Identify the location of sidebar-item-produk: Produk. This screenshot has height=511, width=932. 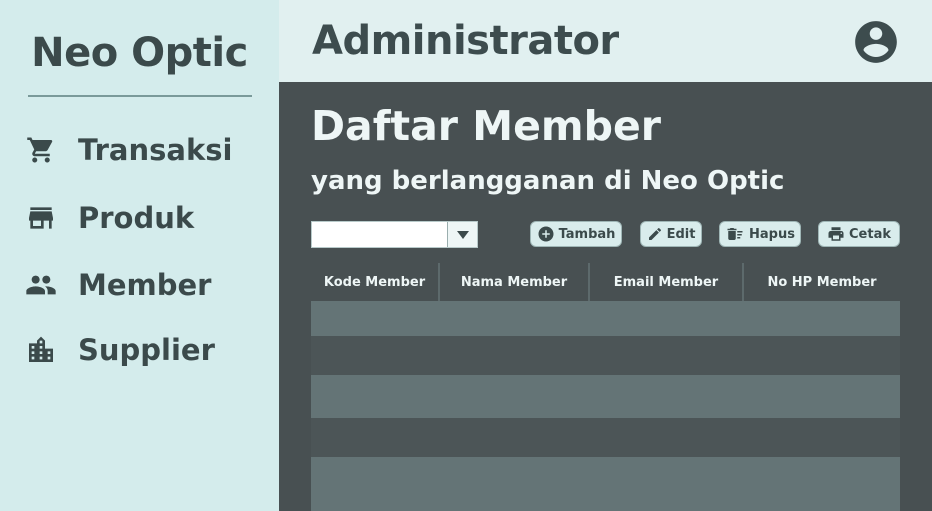
(109, 218).